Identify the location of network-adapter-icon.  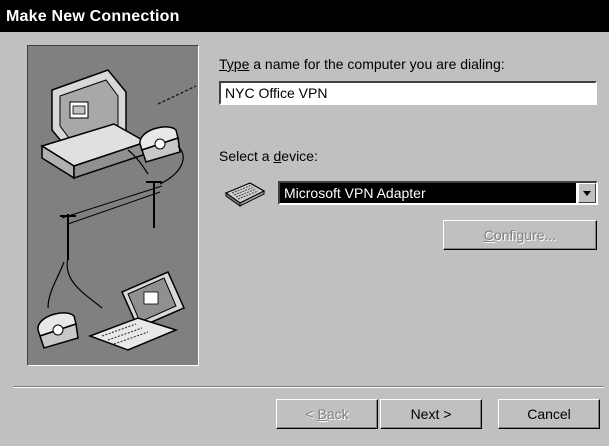
(245, 194).